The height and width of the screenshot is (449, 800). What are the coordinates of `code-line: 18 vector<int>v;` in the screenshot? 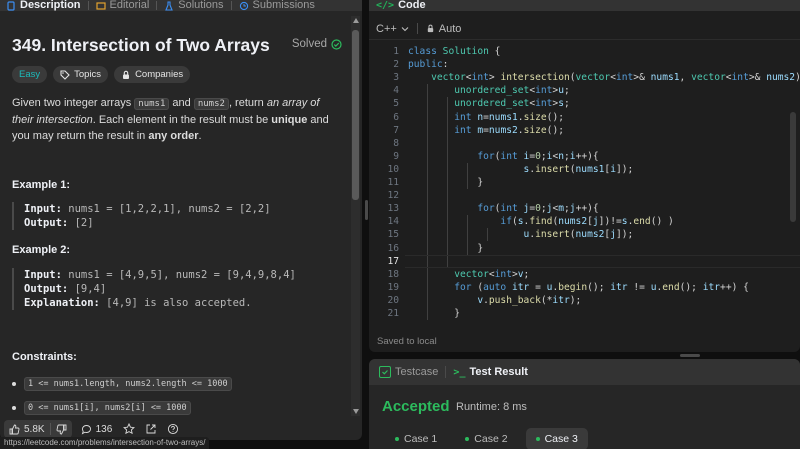 It's located at (584, 274).